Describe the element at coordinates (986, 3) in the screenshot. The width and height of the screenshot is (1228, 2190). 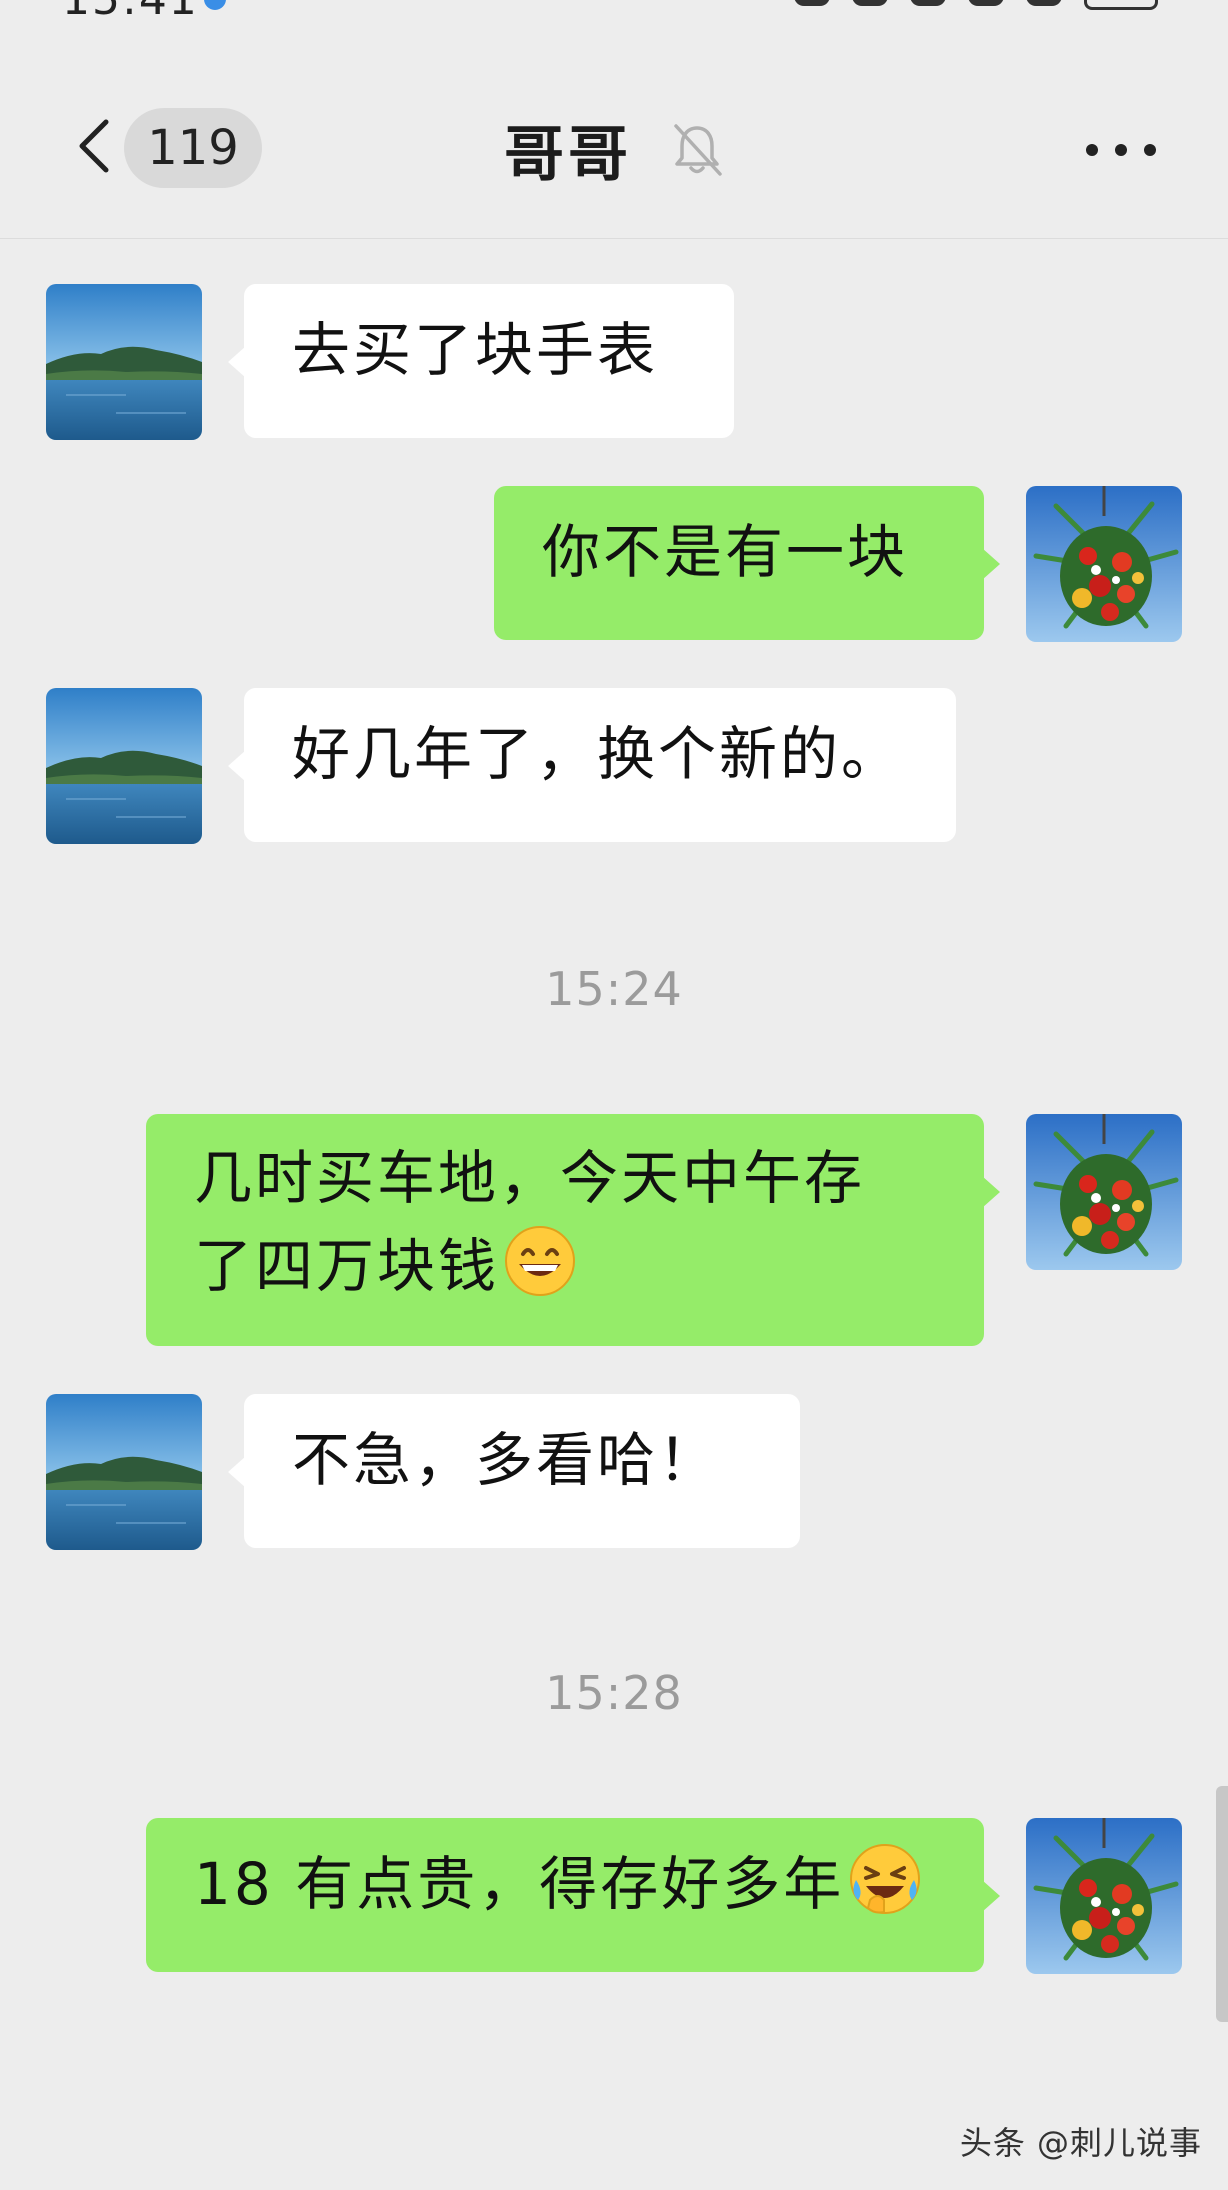
I see `alarm-icon` at that location.